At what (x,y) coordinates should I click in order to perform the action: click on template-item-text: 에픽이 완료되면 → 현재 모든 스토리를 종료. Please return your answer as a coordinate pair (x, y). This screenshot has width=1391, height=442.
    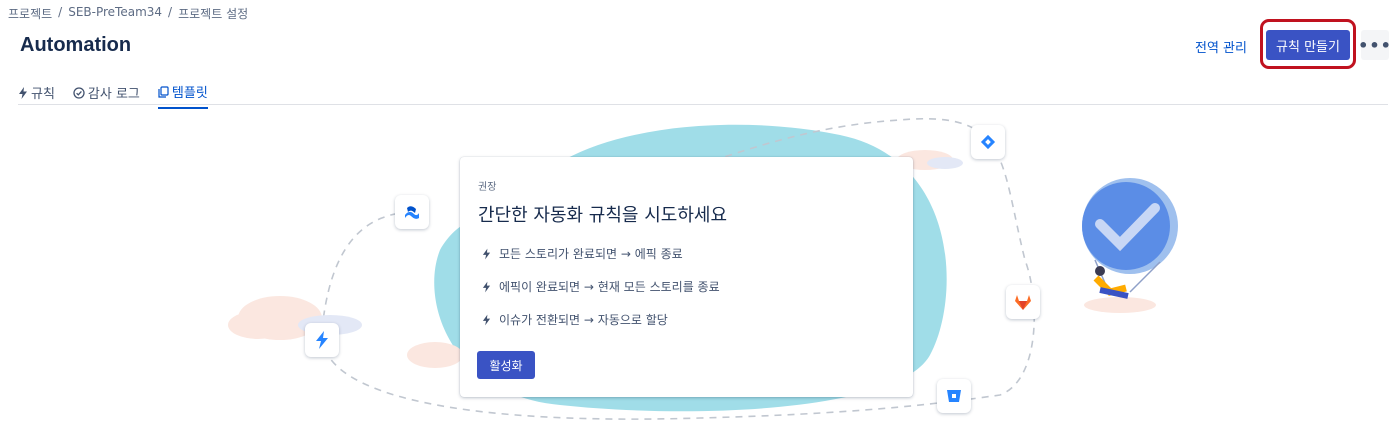
    Looking at the image, I should click on (609, 287).